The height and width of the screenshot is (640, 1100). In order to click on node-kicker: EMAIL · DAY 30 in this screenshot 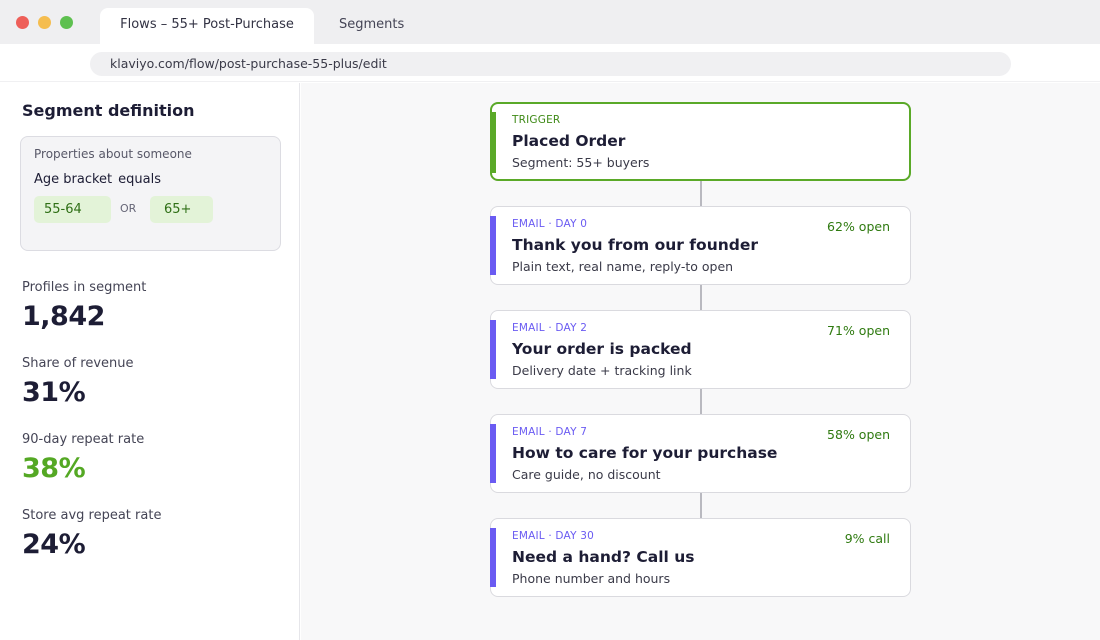, I will do `click(553, 536)`.